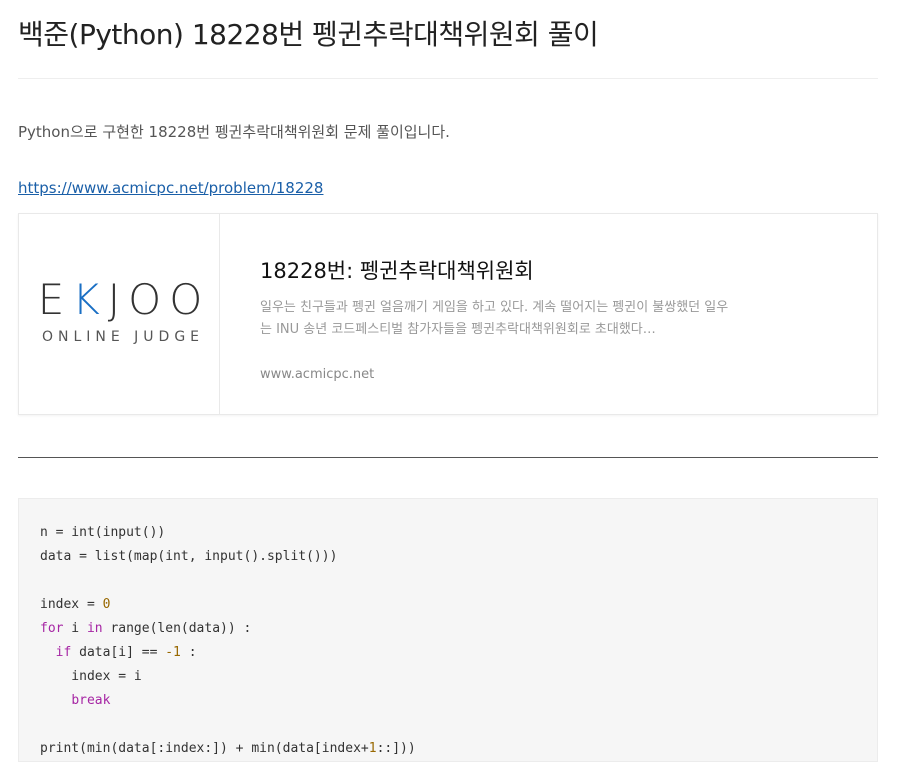  Describe the element at coordinates (126, 652) in the screenshot. I see `code-line: if data[i] == -1 :` at that location.